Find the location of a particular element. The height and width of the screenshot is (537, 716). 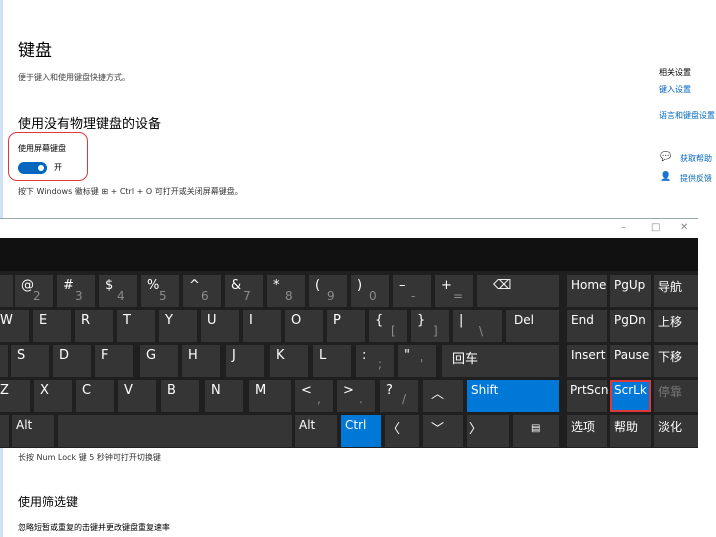

key-lt-label: < is located at coordinates (306, 390).